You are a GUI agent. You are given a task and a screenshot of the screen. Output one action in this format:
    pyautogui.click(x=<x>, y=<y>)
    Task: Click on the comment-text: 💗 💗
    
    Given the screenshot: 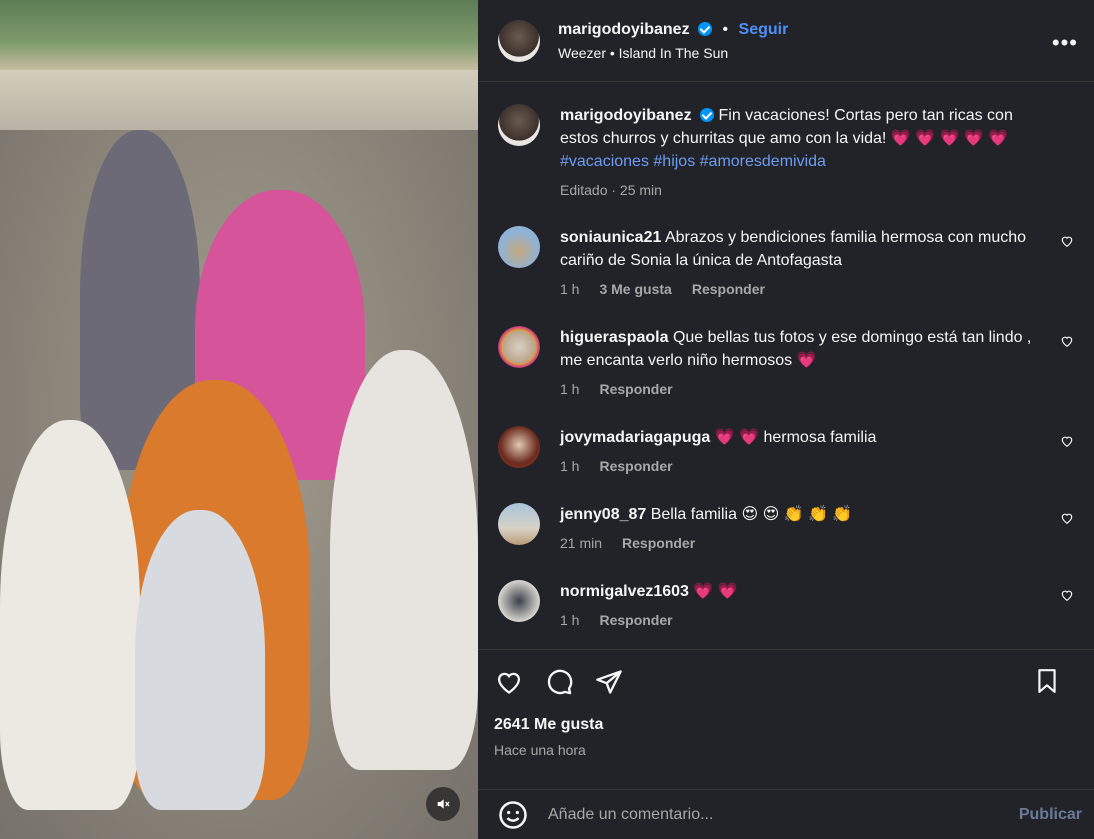 What is the action you would take?
    pyautogui.click(x=715, y=591)
    